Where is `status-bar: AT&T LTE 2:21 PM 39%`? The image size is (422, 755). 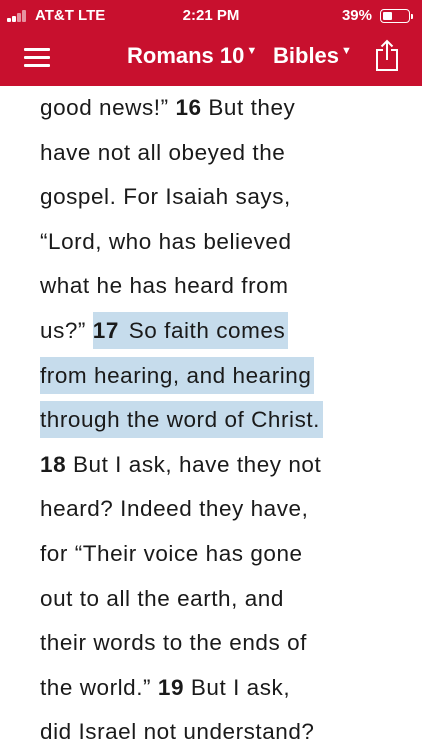
status-bar: AT&T LTE 2:21 PM 39% is located at coordinates (211, 16).